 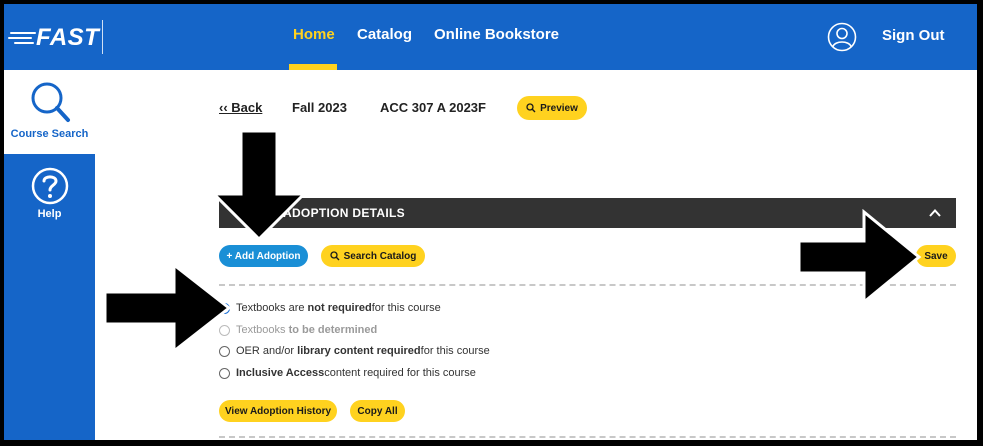 I want to click on preview-label: Preview, so click(x=559, y=108).